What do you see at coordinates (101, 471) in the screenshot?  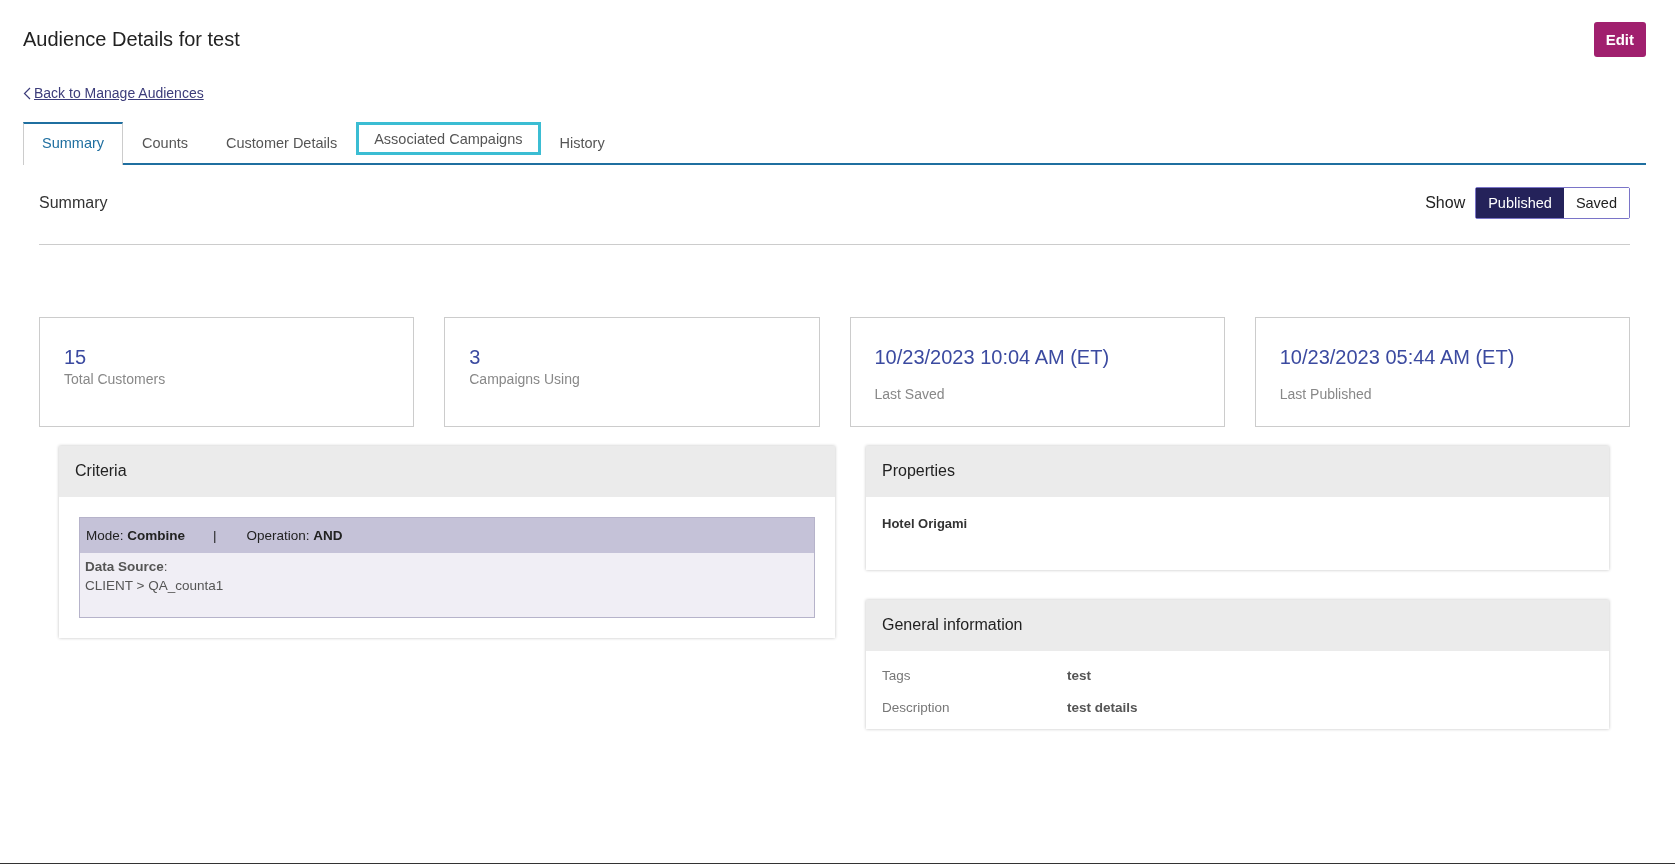 I see `panel-title: Criteria` at bounding box center [101, 471].